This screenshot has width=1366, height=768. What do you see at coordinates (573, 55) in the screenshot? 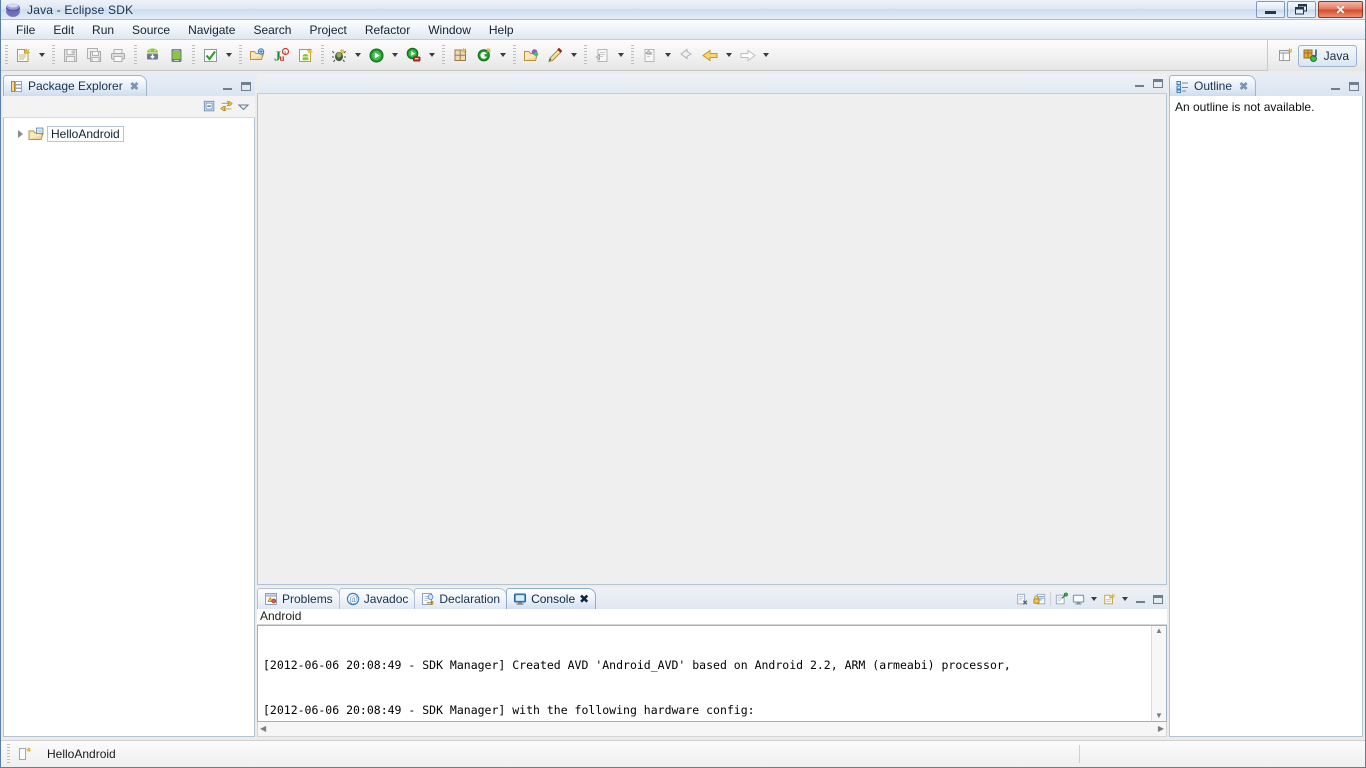
I see `pencil-dropdown` at bounding box center [573, 55].